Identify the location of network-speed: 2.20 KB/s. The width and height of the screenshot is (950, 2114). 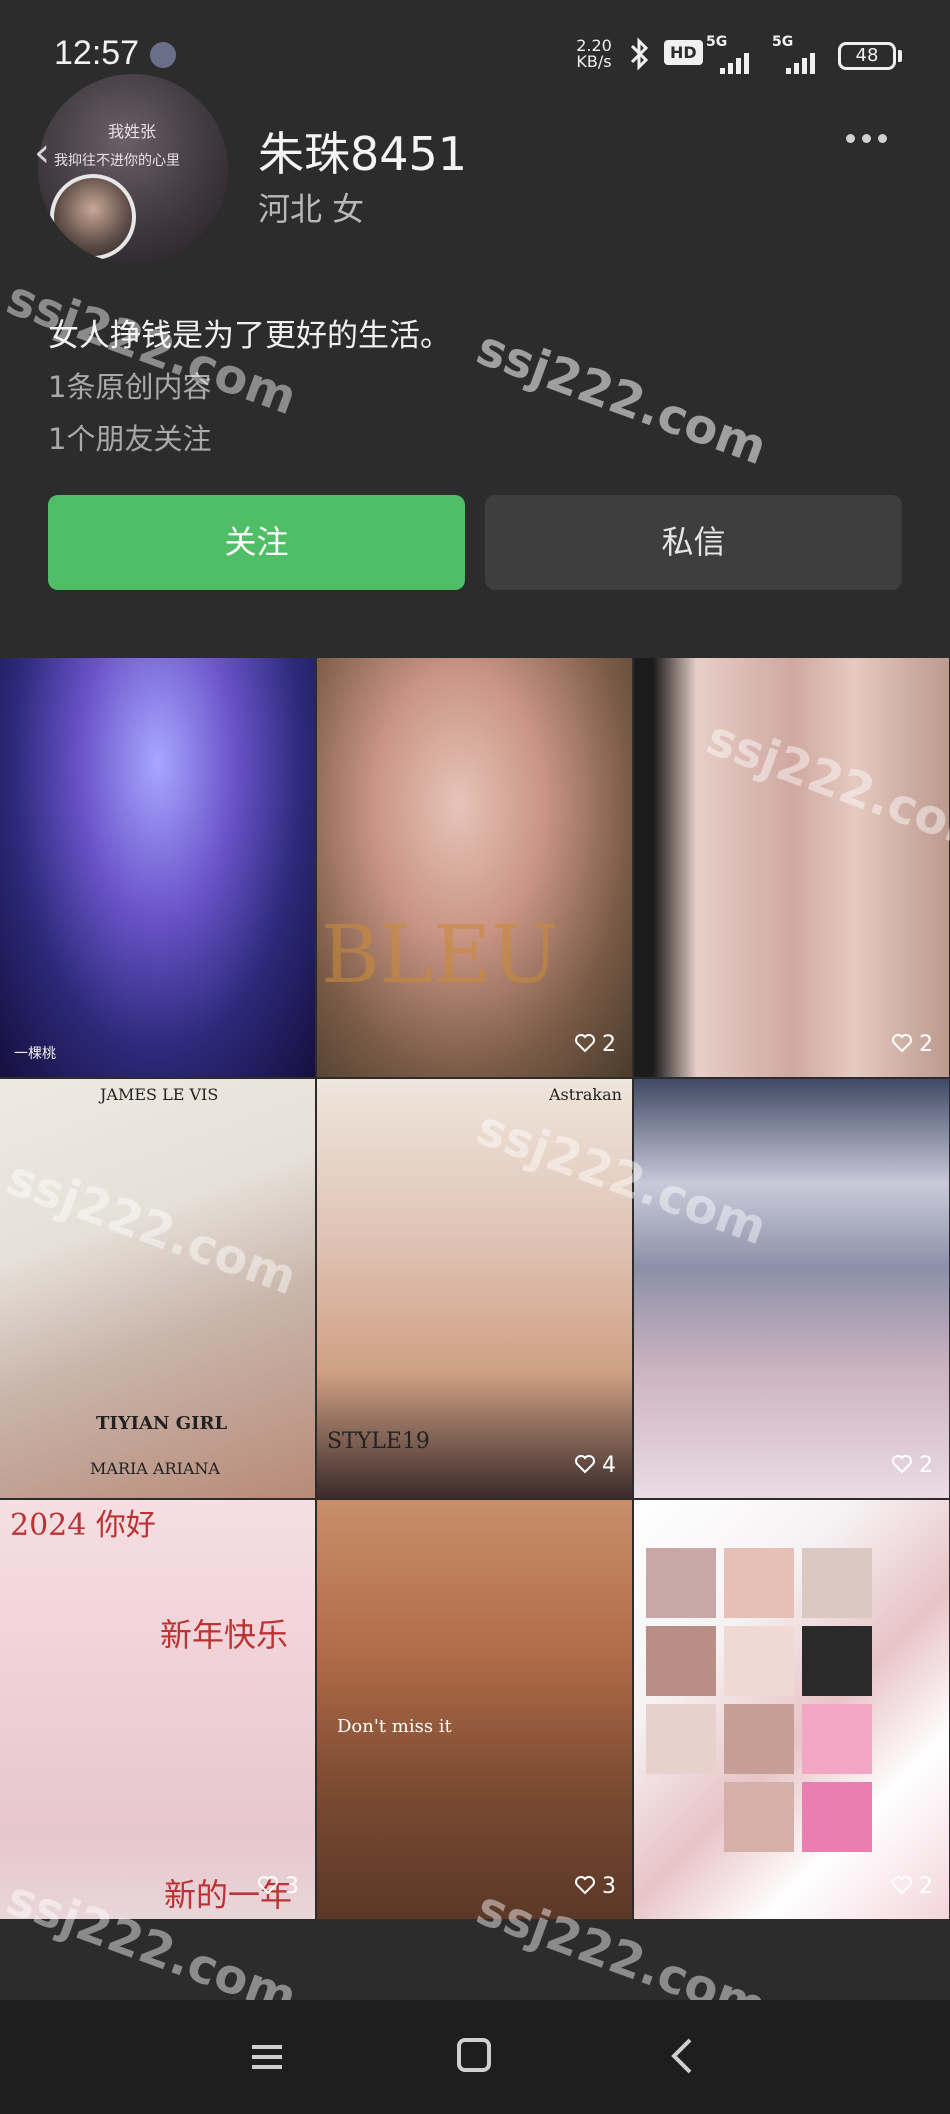
(594, 54).